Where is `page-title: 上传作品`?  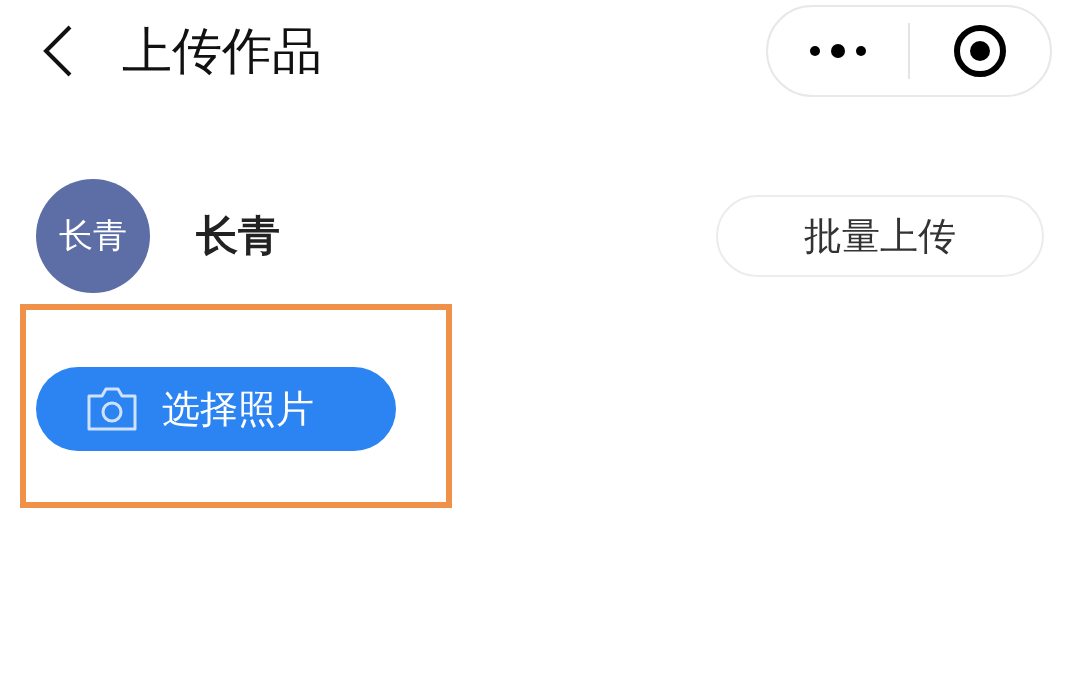
page-title: 上传作品 is located at coordinates (222, 51).